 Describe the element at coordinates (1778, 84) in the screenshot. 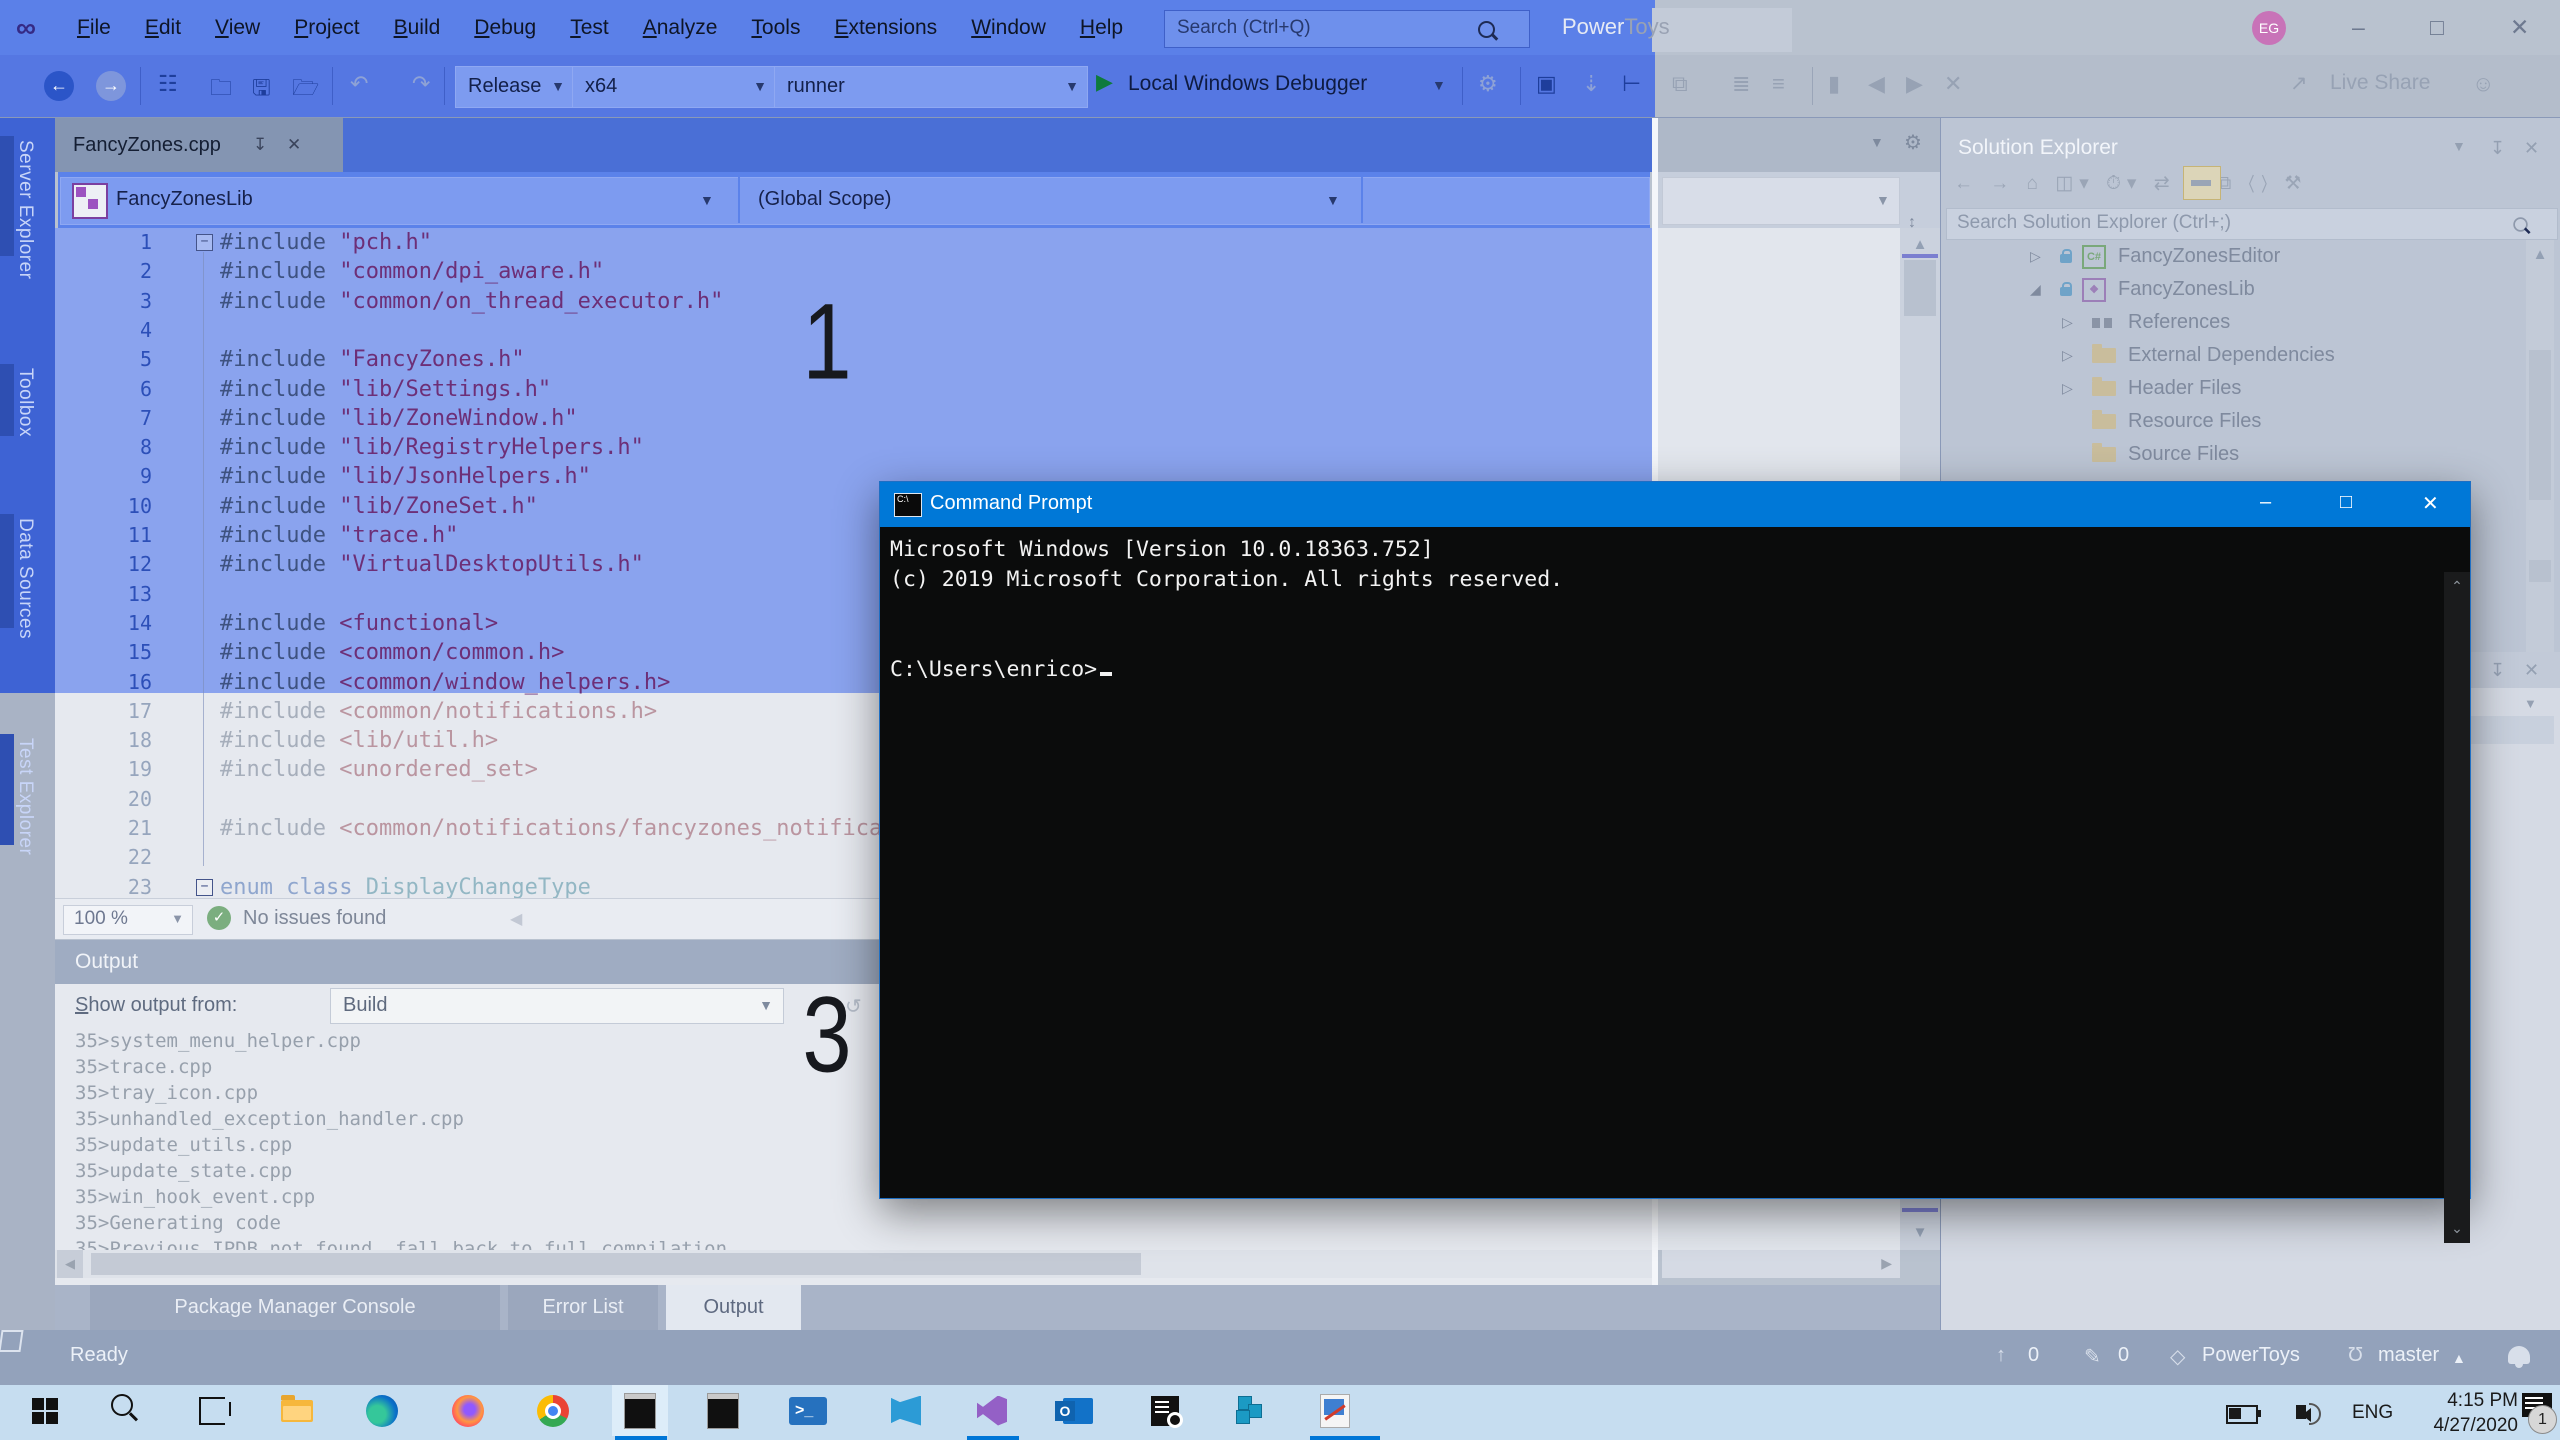

I see `sort-icon: ≡` at that location.